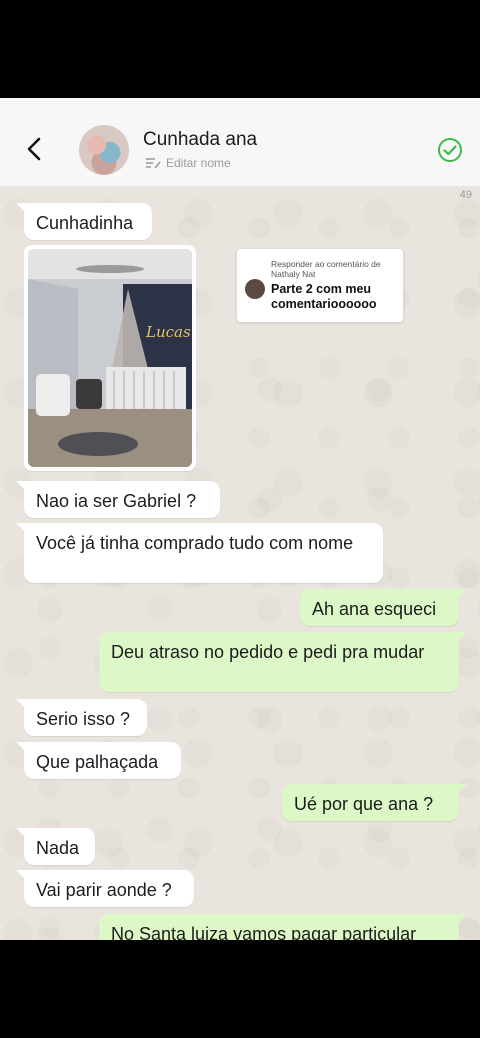  What do you see at coordinates (383, 607) in the screenshot?
I see `outgoing-message: Ah ana esqueci` at bounding box center [383, 607].